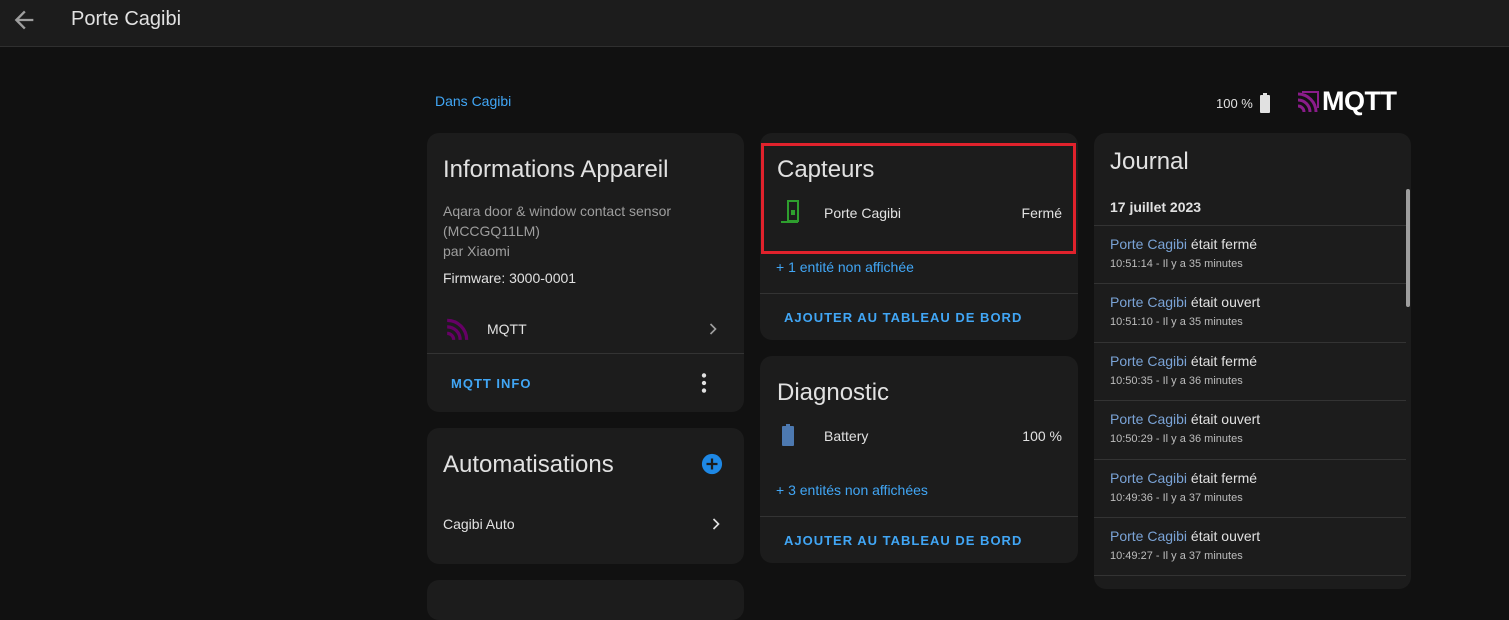 This screenshot has width=1509, height=620. I want to click on battery-level-text: 100 %, so click(1234, 103).